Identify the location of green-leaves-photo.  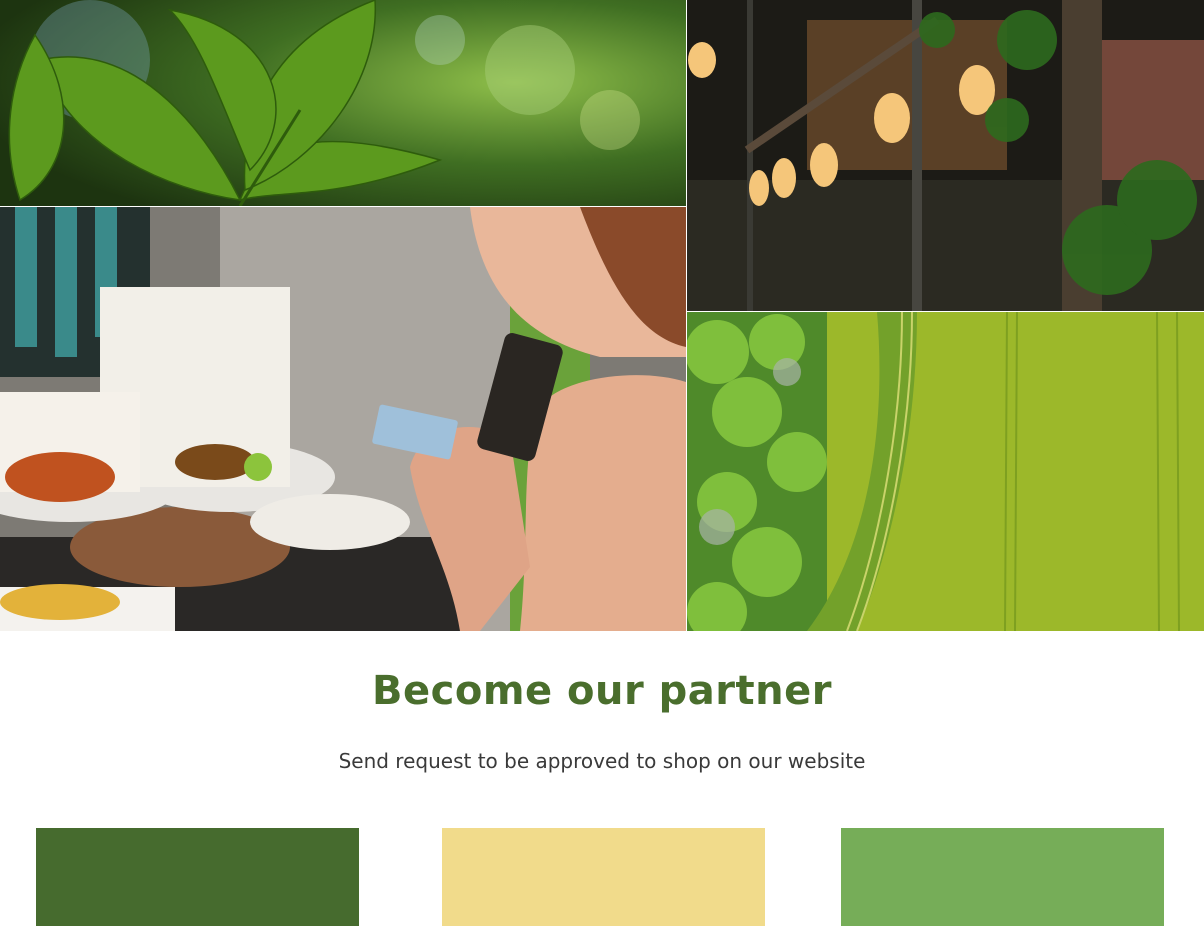
(343, 103).